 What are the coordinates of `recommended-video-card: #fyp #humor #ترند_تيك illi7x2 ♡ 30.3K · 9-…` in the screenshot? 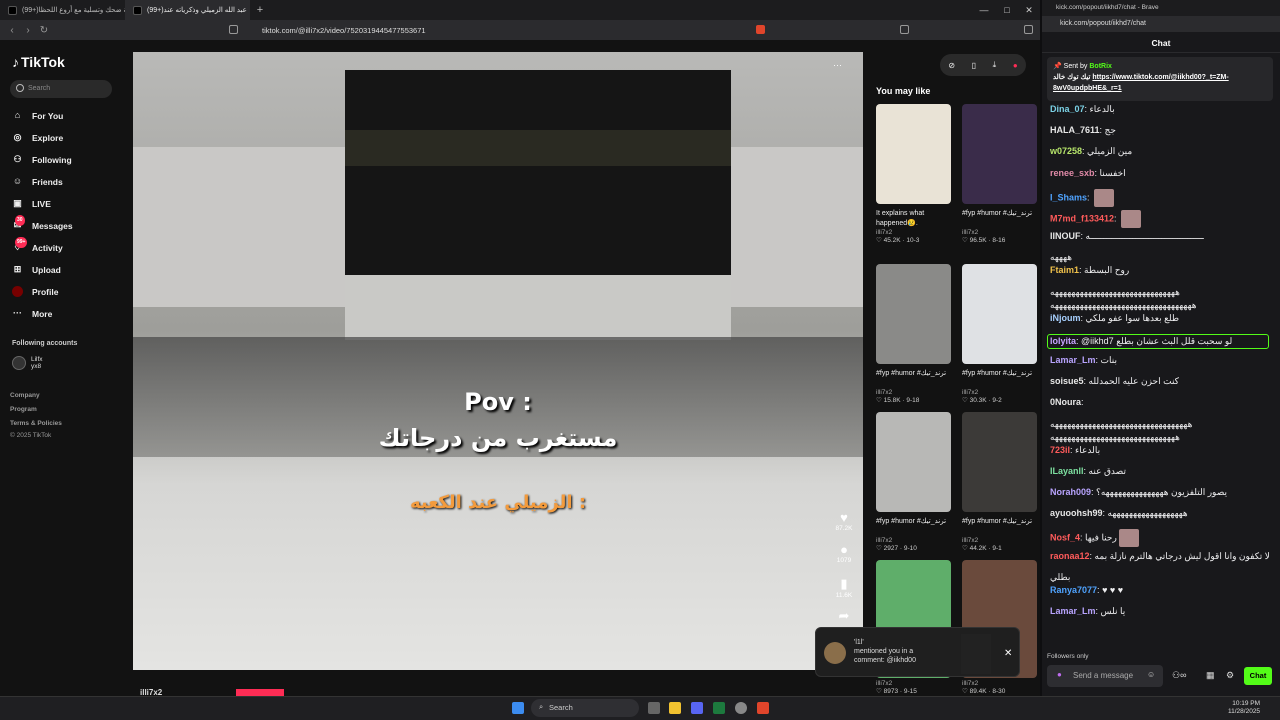 It's located at (999, 334).